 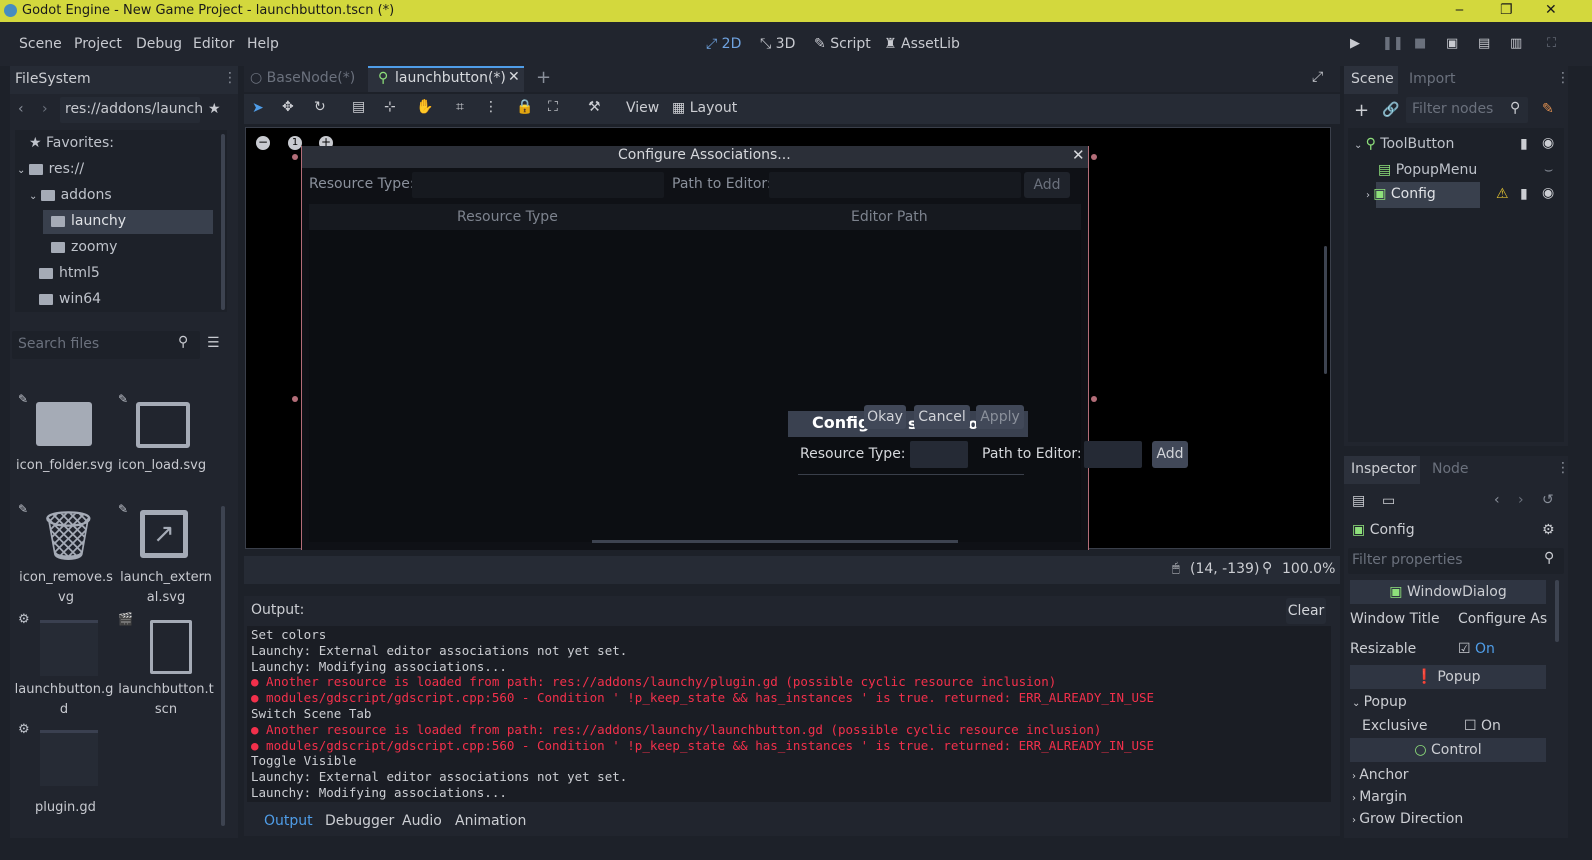 What do you see at coordinates (842, 44) in the screenshot?
I see `workspace-script-button: ✎ Script` at bounding box center [842, 44].